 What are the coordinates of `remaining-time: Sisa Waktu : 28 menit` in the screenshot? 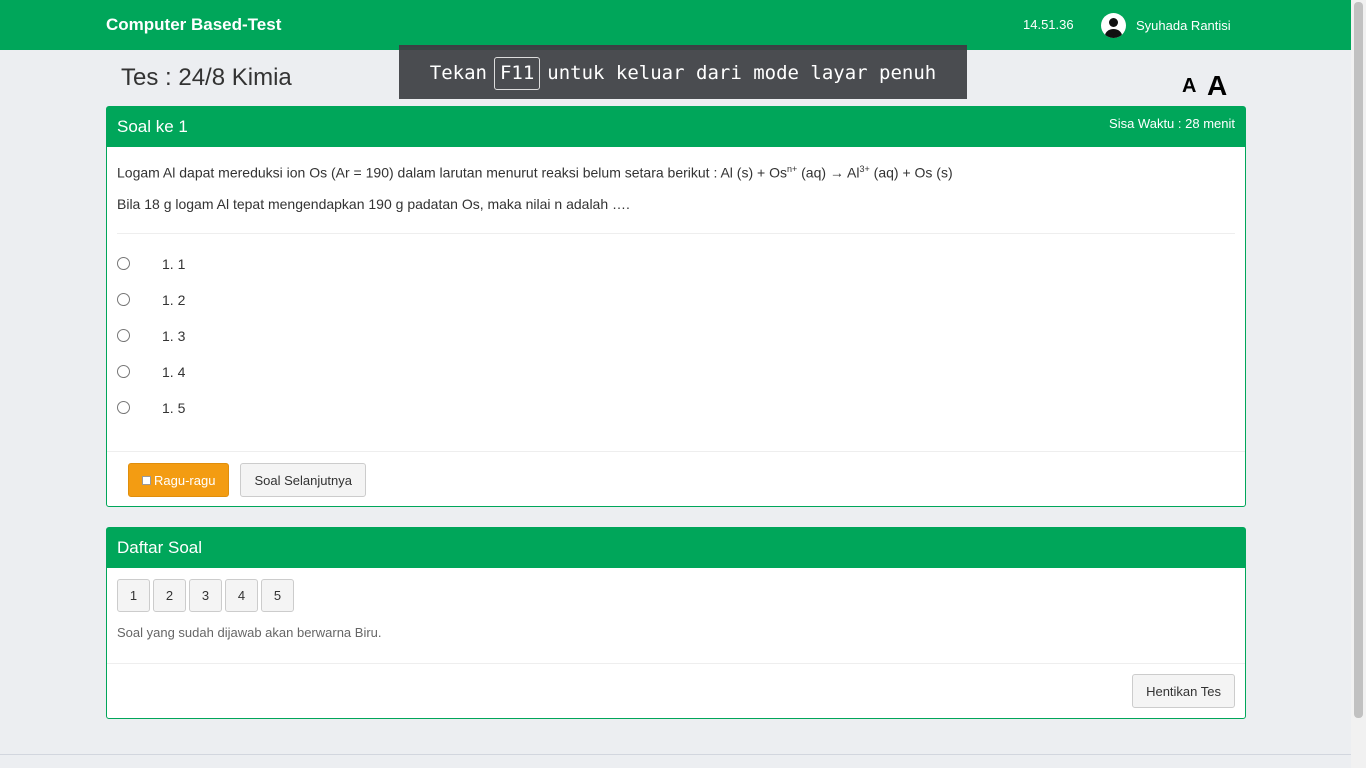 It's located at (1172, 123).